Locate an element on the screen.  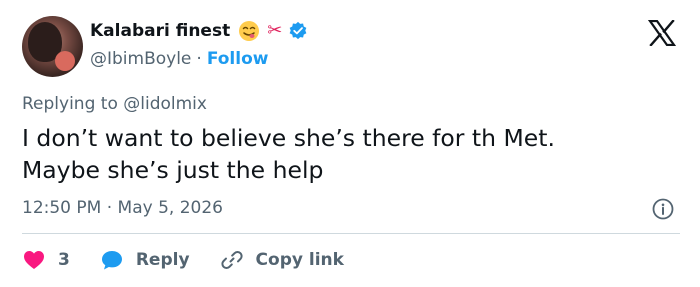
like-count: 3 is located at coordinates (64, 260).